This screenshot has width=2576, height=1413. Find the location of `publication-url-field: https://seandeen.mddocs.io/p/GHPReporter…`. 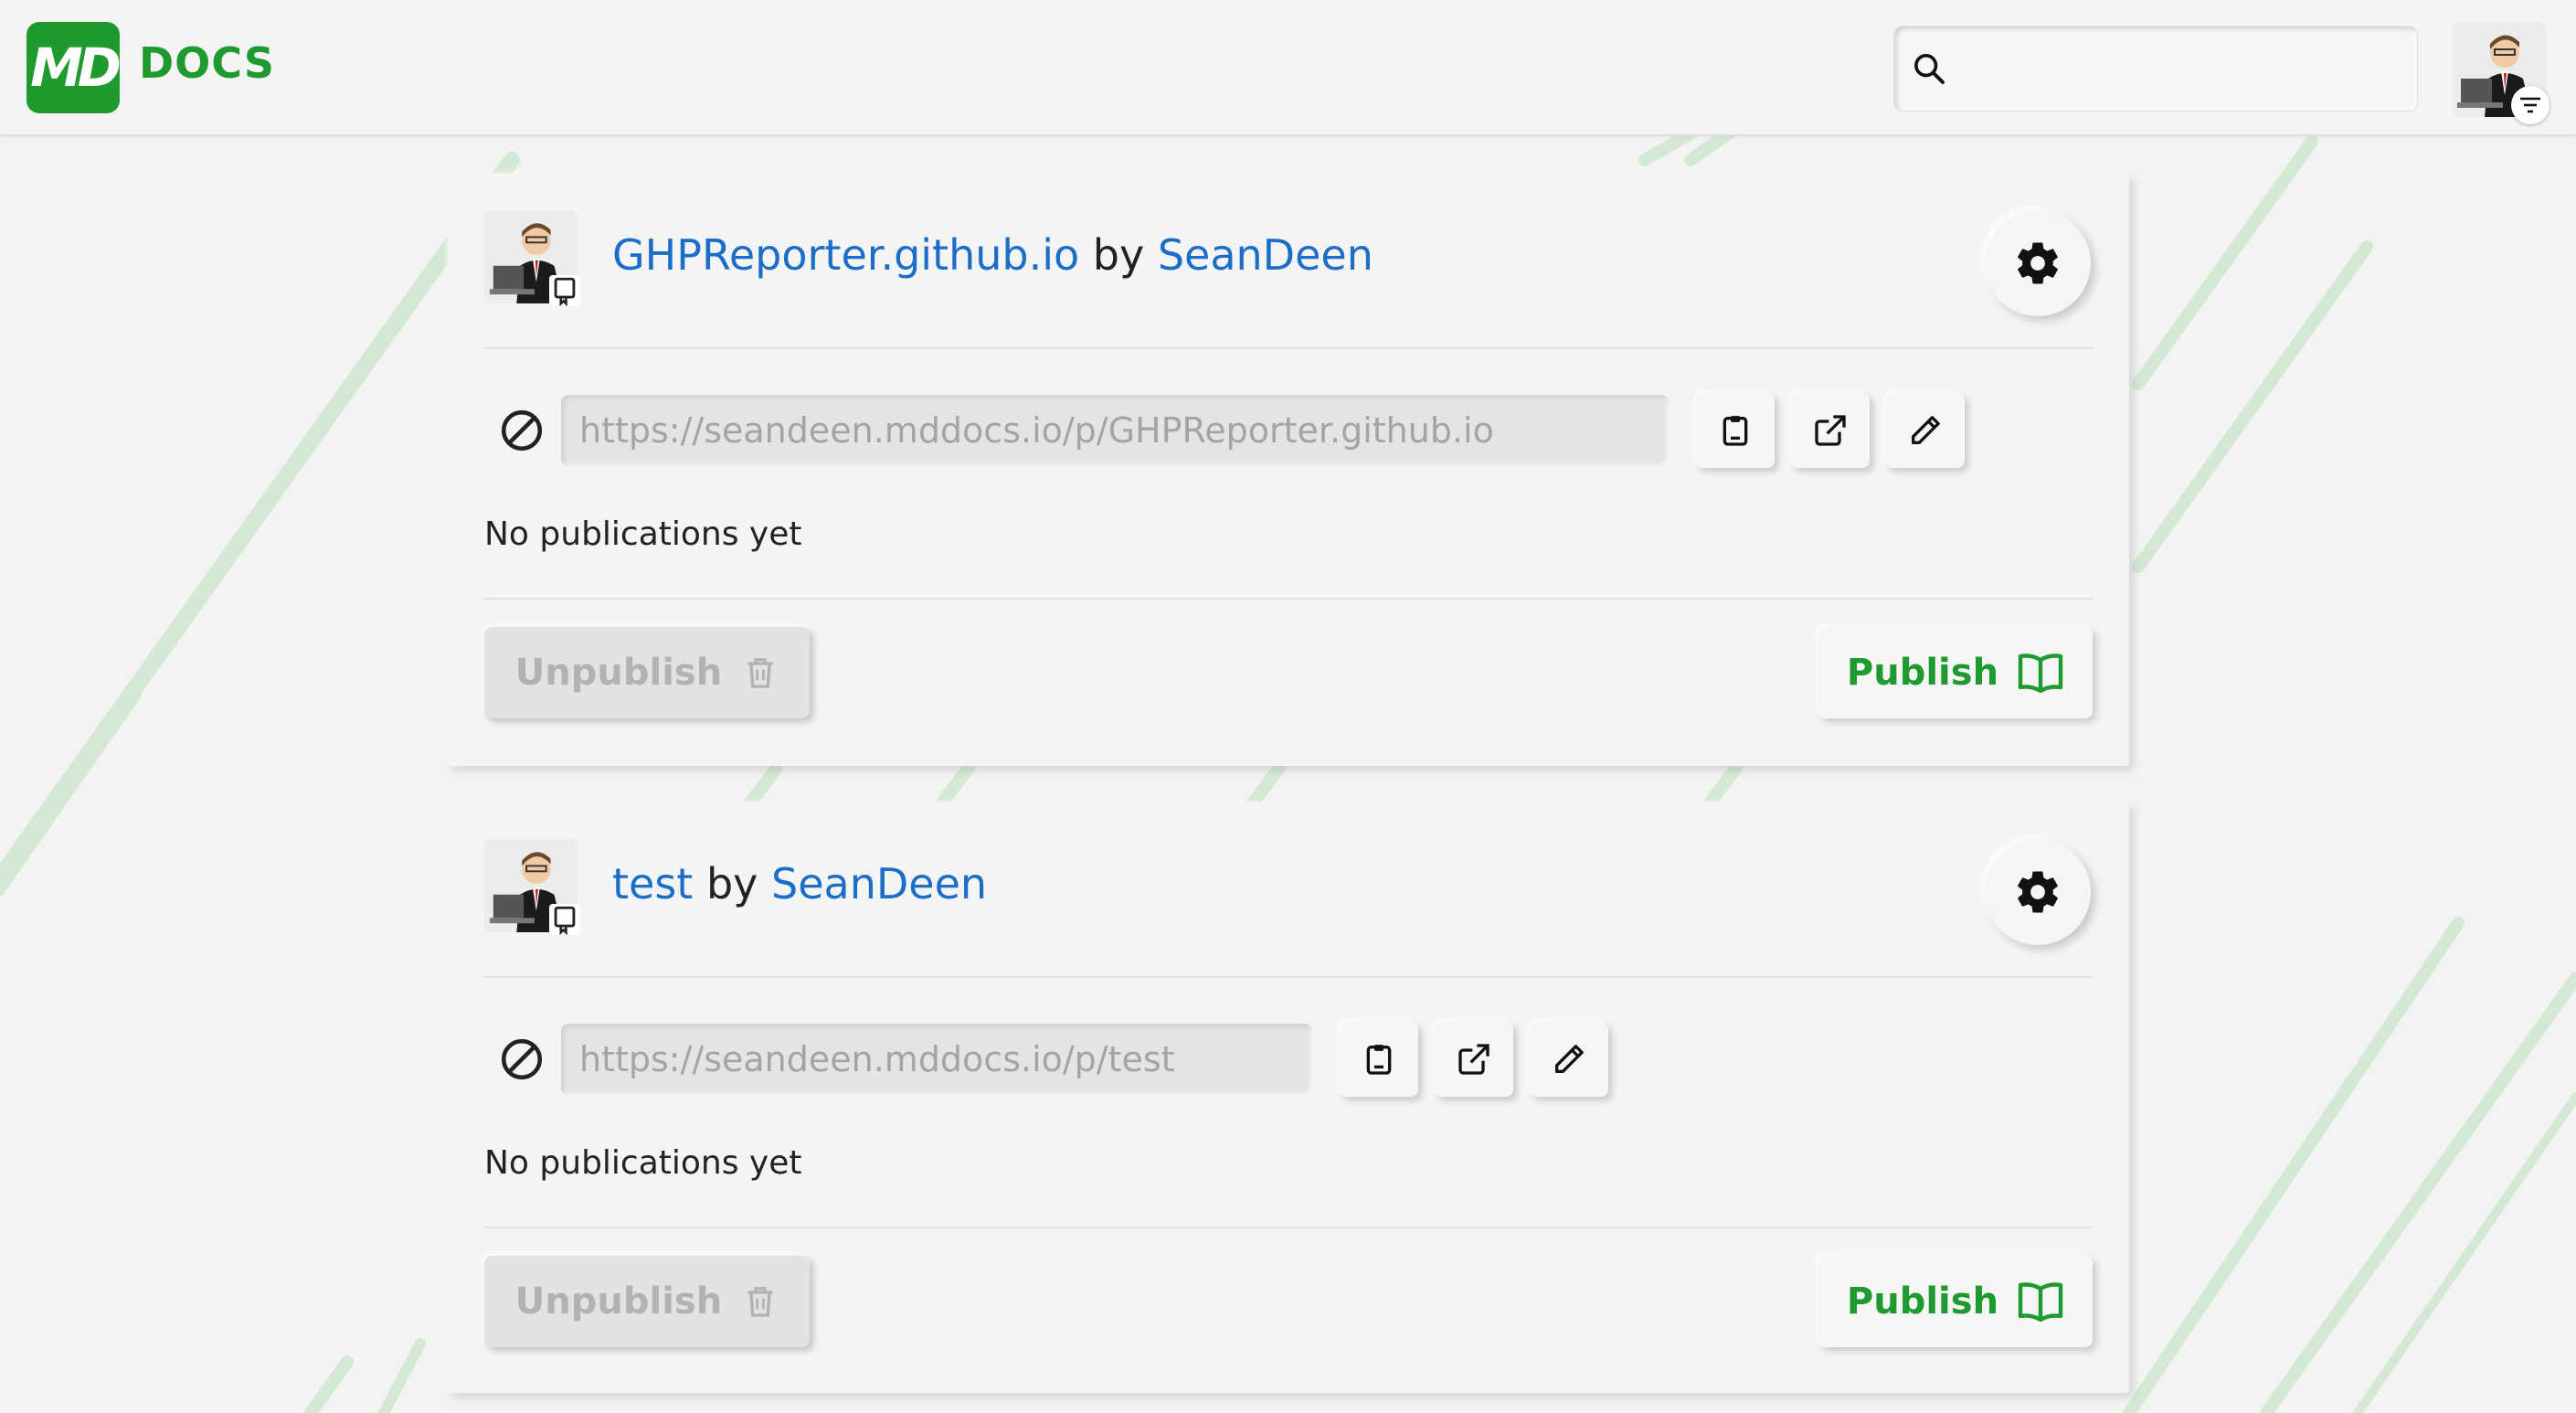

publication-url-field: https://seandeen.mddocs.io/p/GHPReporter… is located at coordinates (1115, 430).